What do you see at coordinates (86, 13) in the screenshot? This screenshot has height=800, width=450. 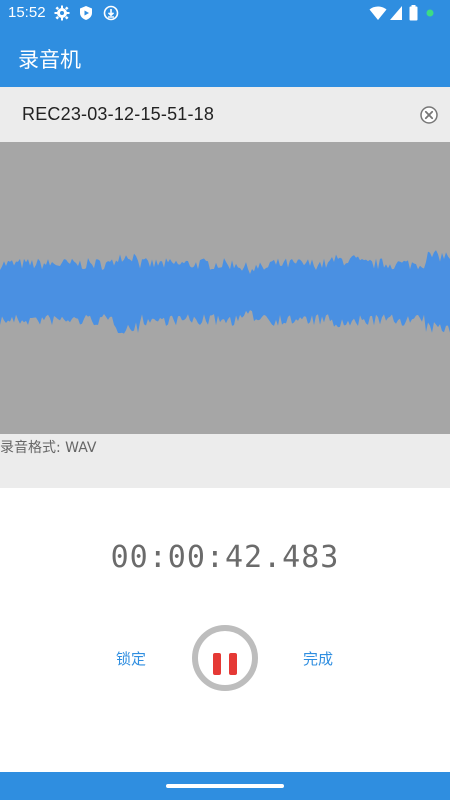 I see `shield-play-icon` at bounding box center [86, 13].